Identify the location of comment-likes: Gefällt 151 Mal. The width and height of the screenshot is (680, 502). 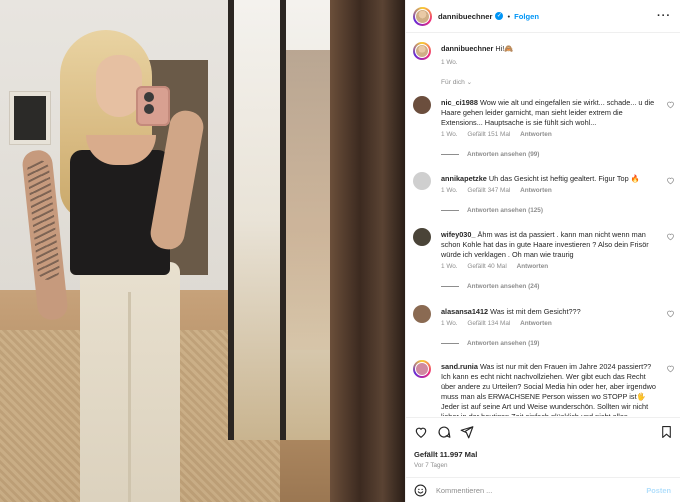
(488, 134).